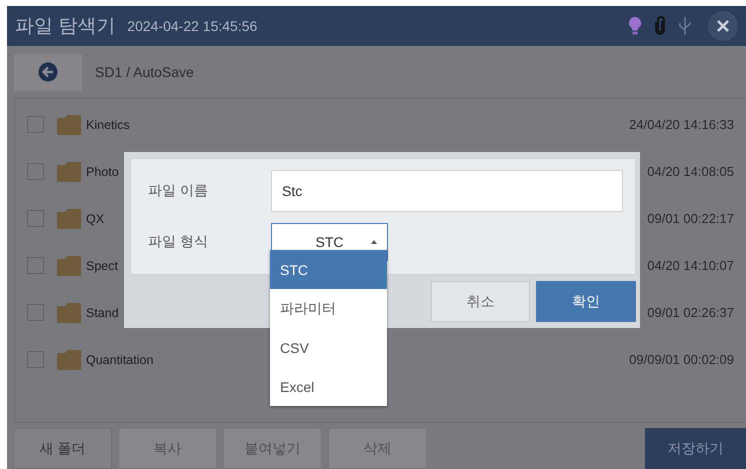 The width and height of the screenshot is (746, 469). Describe the element at coordinates (178, 191) in the screenshot. I see `field-label: 파일 이름` at that location.